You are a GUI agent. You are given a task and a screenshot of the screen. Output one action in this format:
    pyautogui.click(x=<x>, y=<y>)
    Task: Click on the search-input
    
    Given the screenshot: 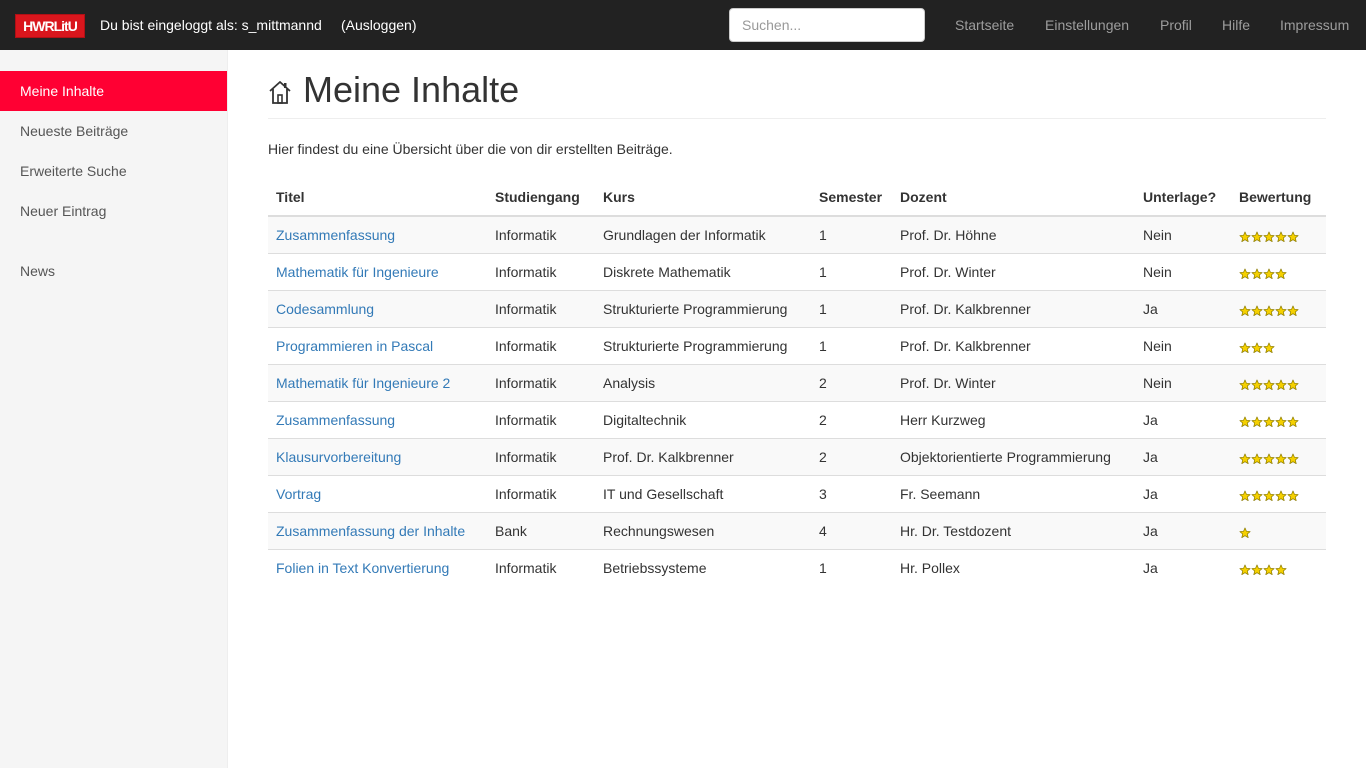 What is the action you would take?
    pyautogui.click(x=827, y=25)
    